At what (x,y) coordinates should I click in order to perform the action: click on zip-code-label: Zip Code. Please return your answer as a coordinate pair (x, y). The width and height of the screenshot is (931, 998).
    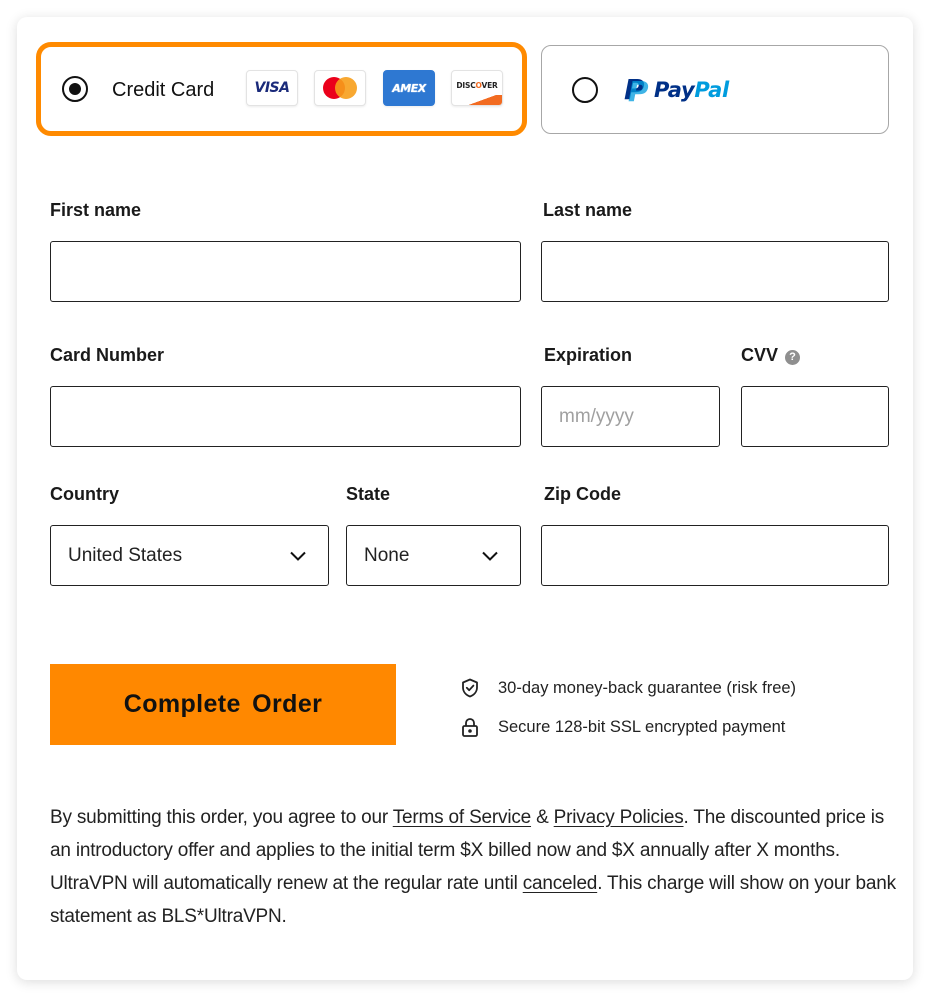
    Looking at the image, I should click on (582, 494).